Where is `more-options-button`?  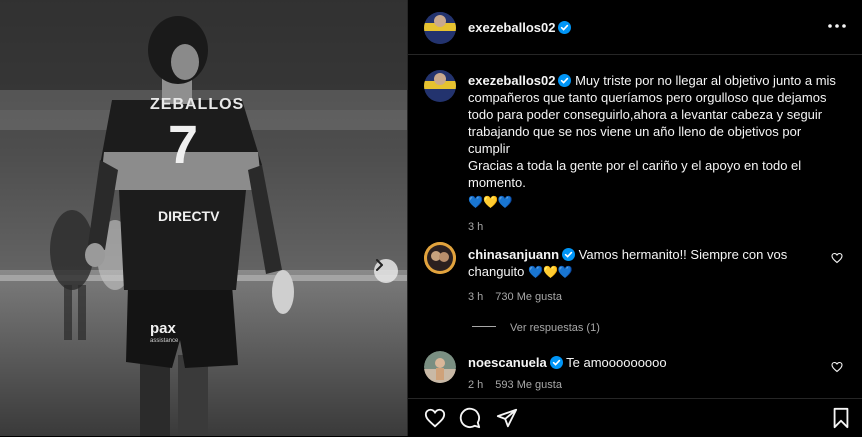
more-options-button is located at coordinates (837, 28).